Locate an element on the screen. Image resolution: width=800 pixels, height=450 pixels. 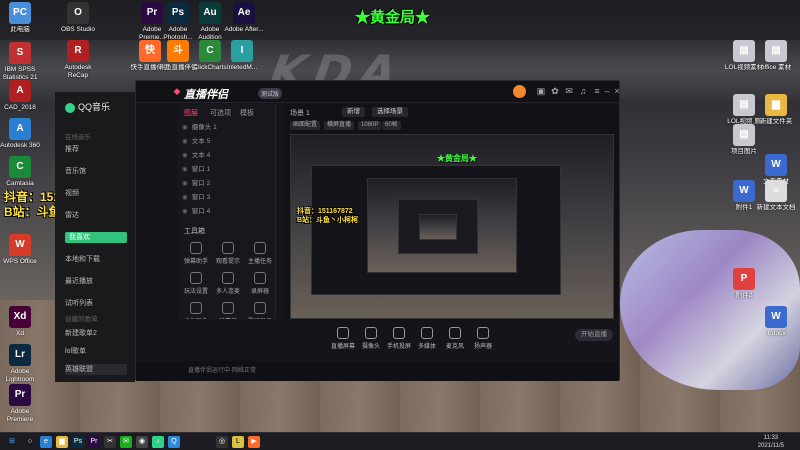
scene-add-button: 新增 is located at coordinates (353, 112).